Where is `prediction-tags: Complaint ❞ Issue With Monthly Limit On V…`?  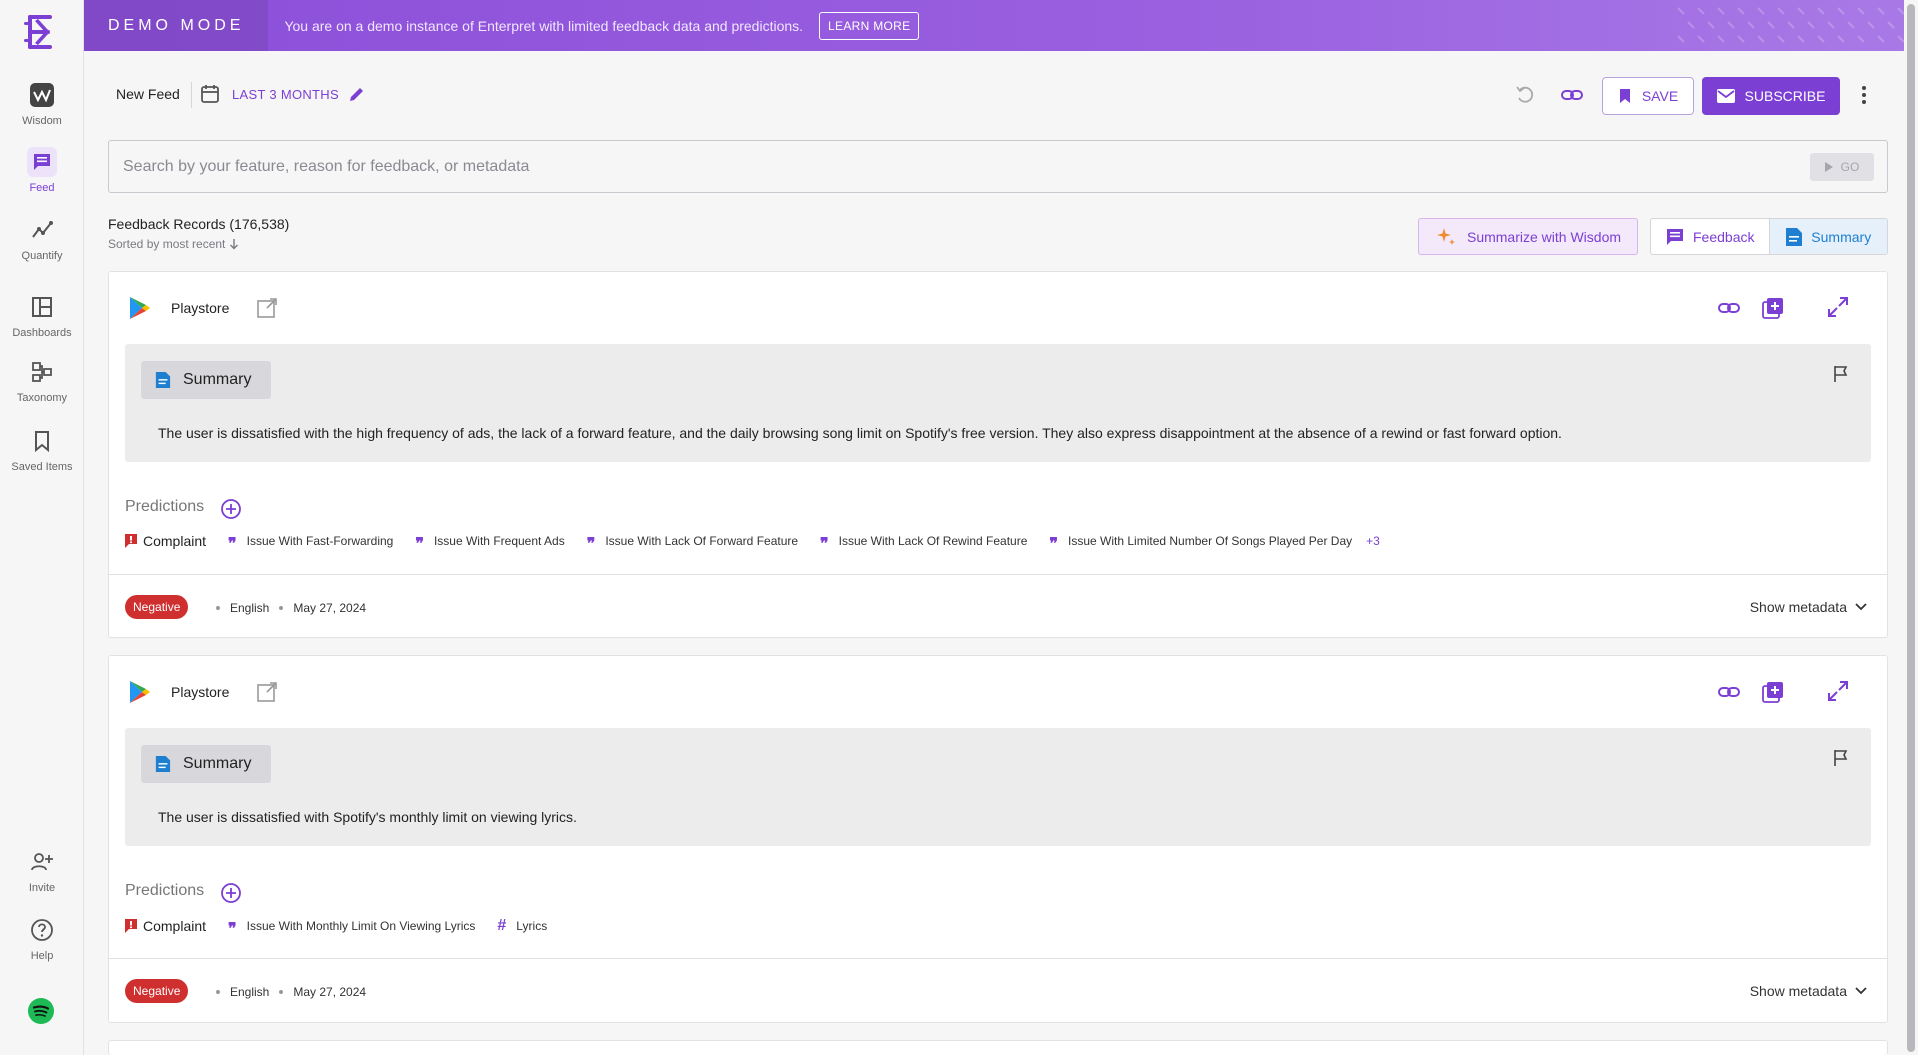 prediction-tags: Complaint ❞ Issue With Monthly Limit On V… is located at coordinates (336, 927).